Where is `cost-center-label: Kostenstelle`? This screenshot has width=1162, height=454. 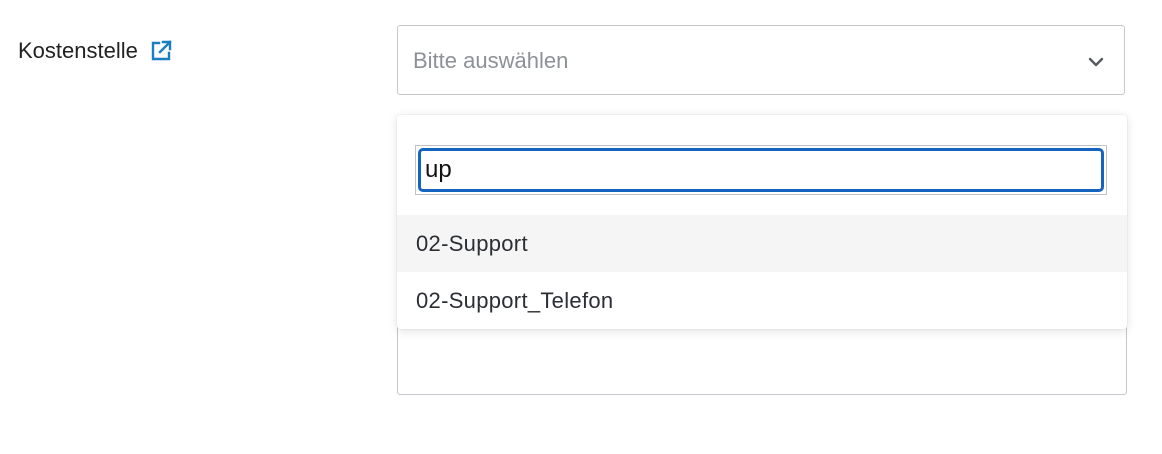 cost-center-label: Kostenstelle is located at coordinates (78, 50).